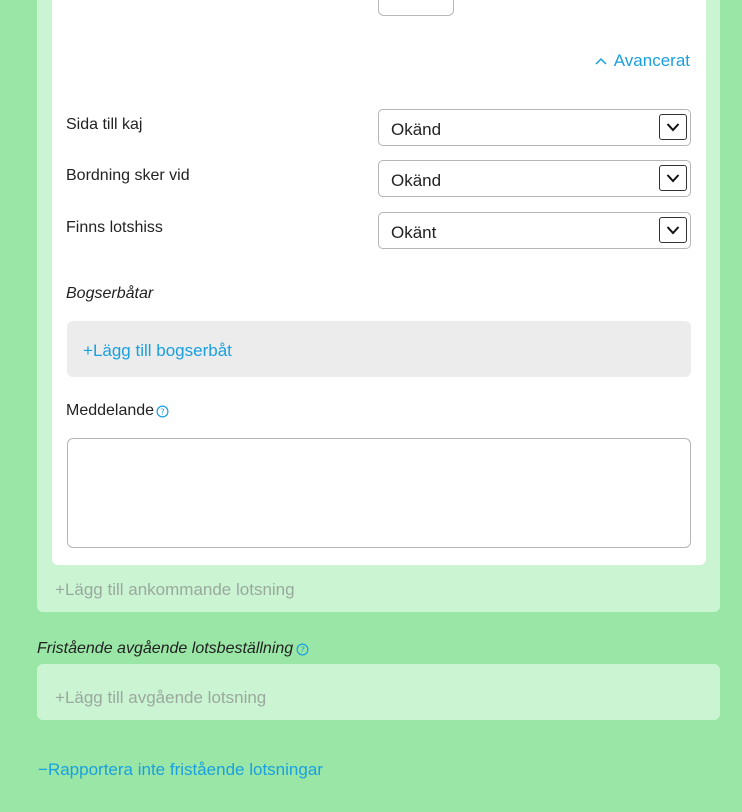 The width and height of the screenshot is (742, 812). I want to click on add-incoming-pilotage-label: Lägg till ankommande lotsning, so click(179, 589).